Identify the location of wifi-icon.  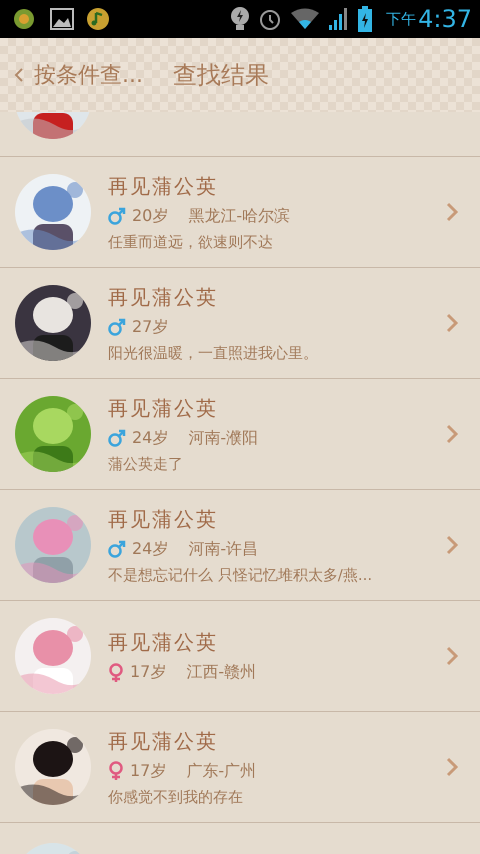
(305, 19).